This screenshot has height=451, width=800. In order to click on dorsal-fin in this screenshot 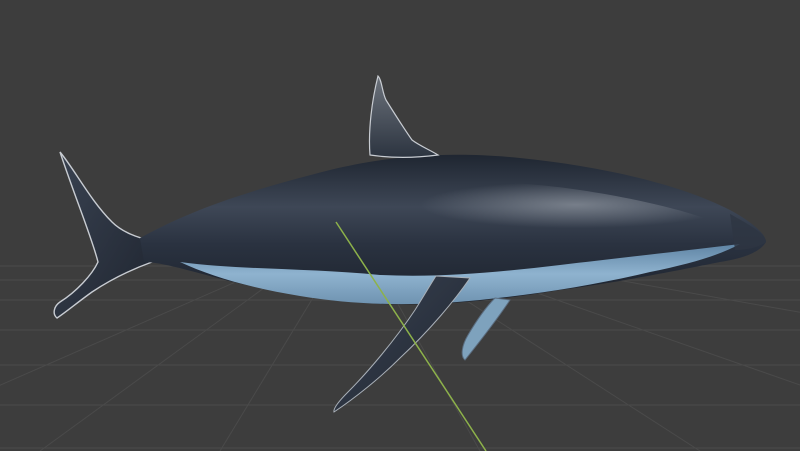, I will do `click(404, 116)`.